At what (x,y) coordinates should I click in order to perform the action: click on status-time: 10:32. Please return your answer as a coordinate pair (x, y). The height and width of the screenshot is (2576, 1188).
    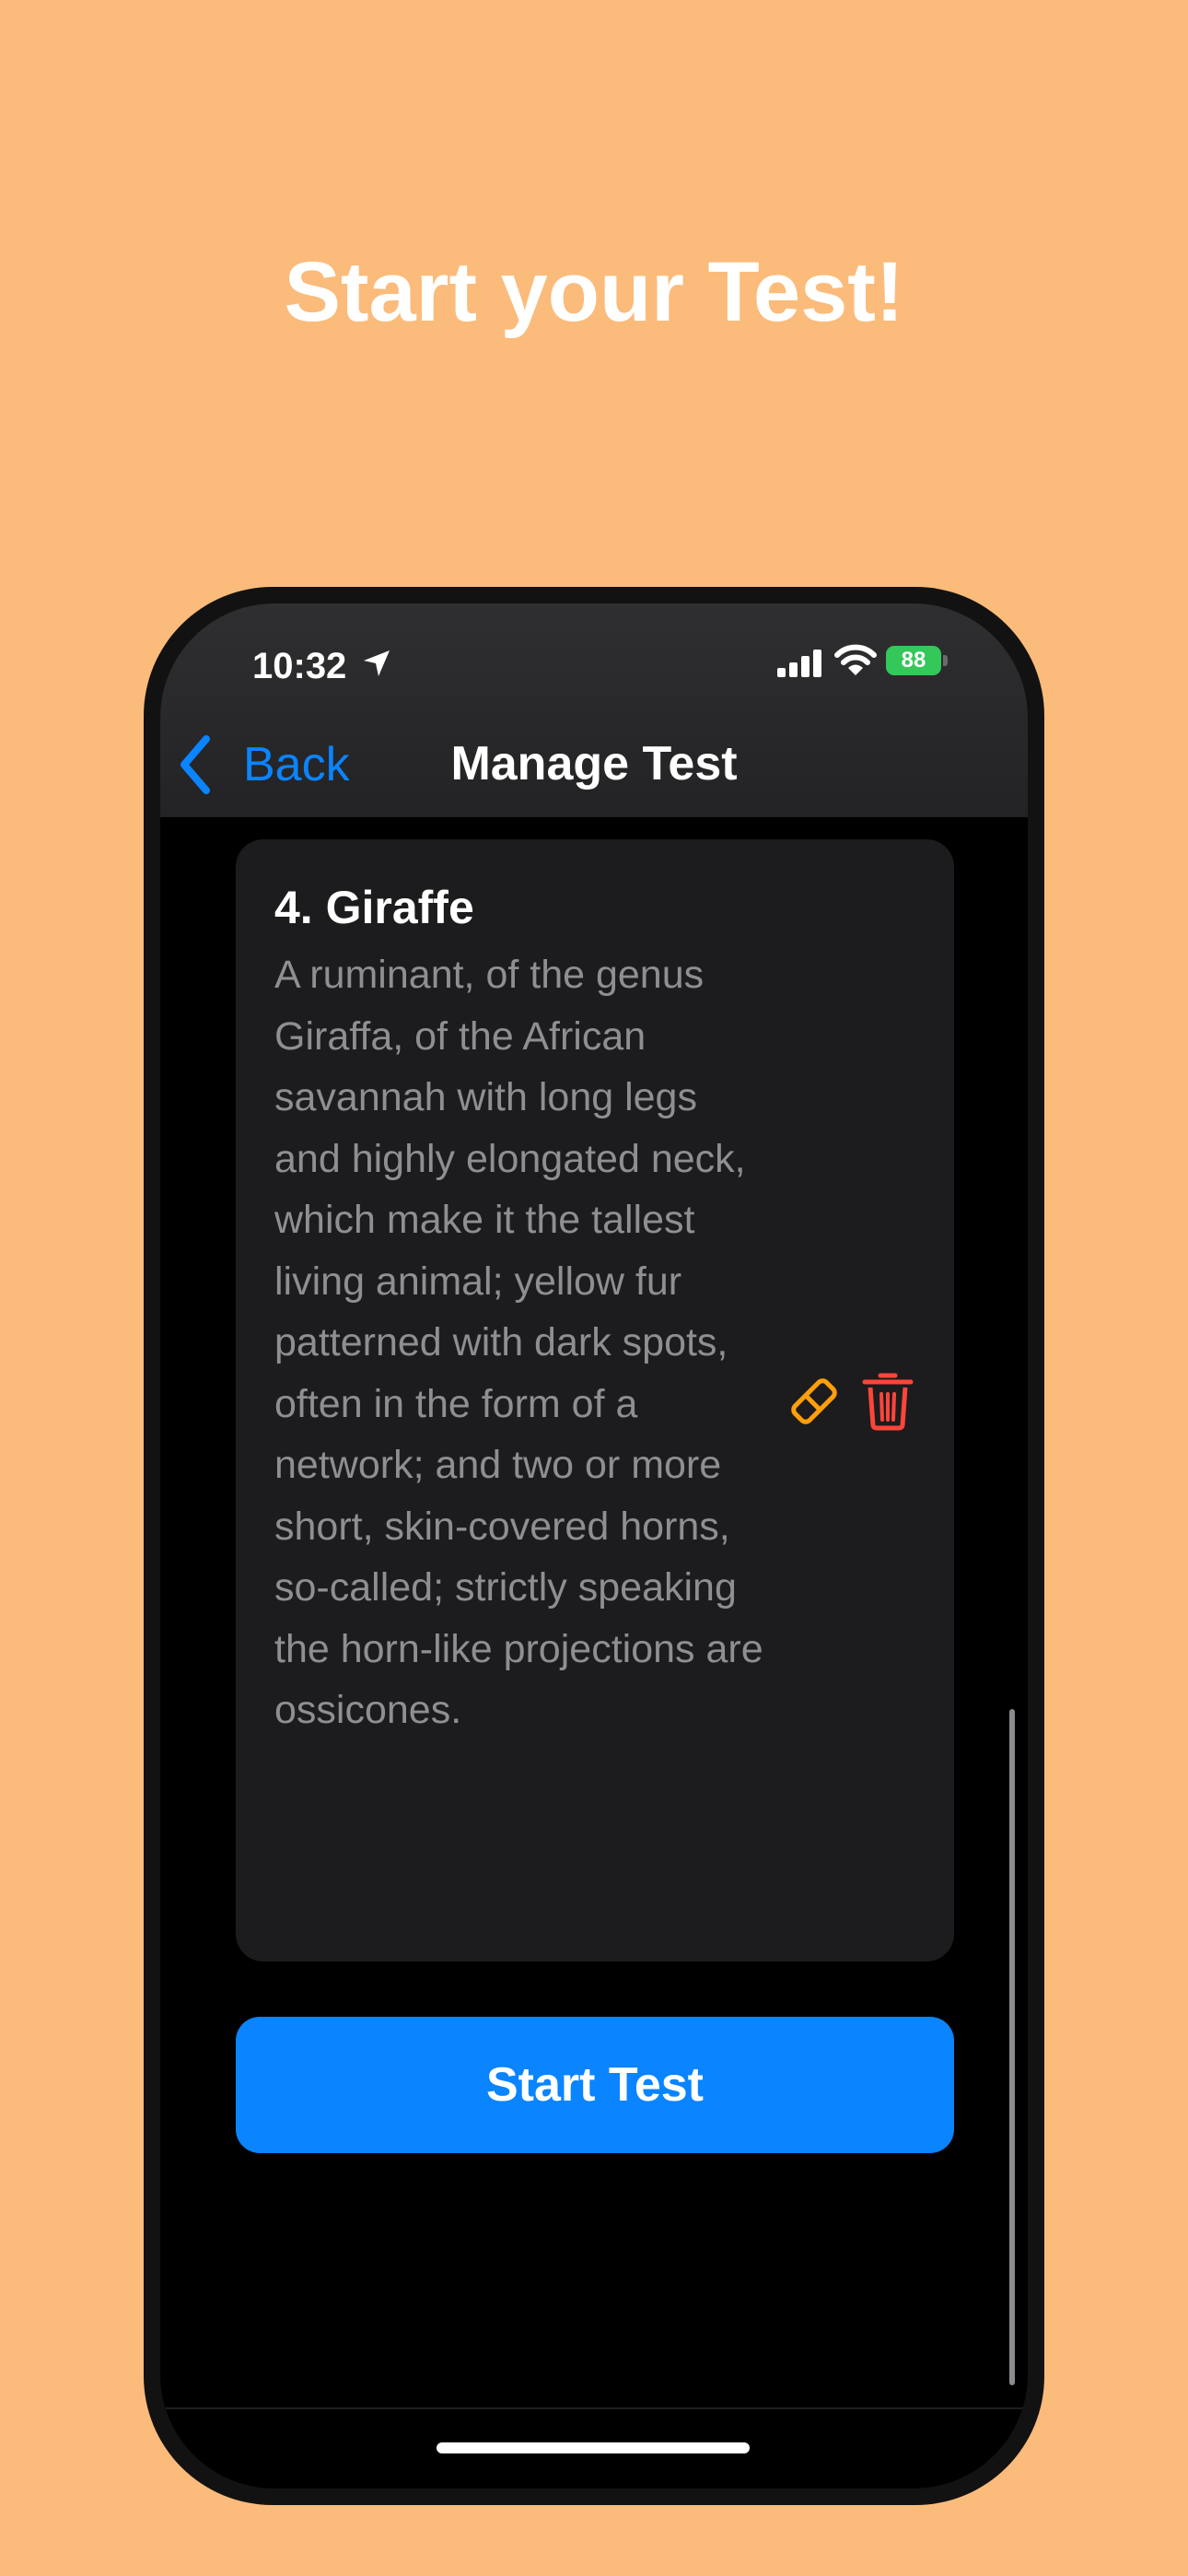
    Looking at the image, I should click on (299, 666).